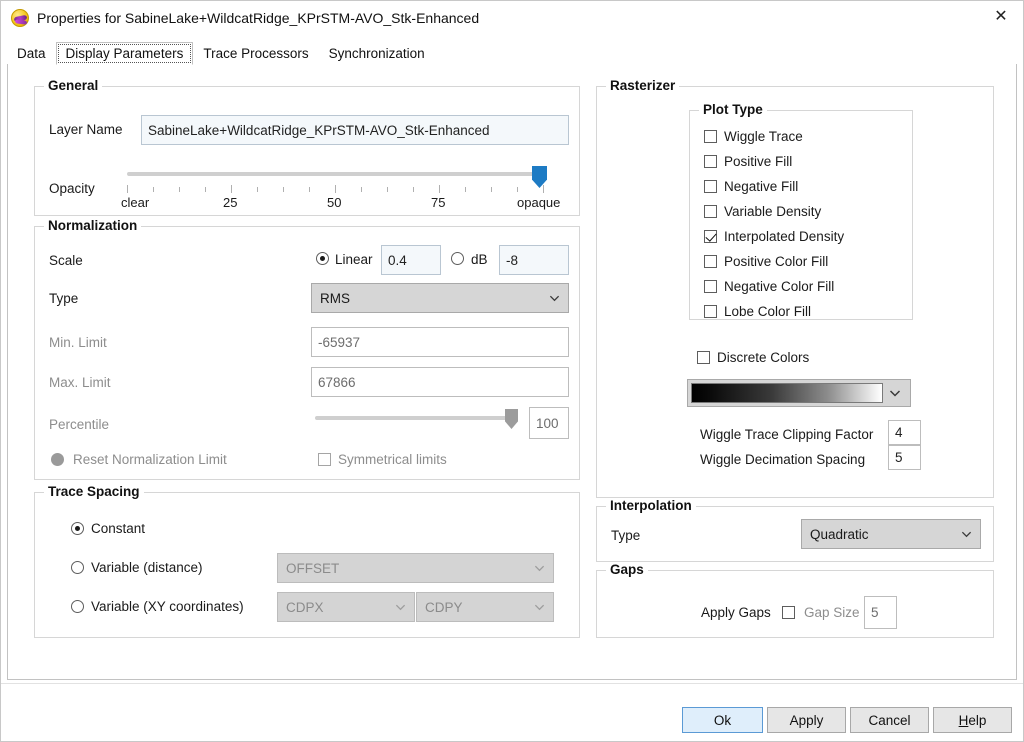 This screenshot has width=1024, height=742. Describe the element at coordinates (416, 418) in the screenshot. I see `percentile-slider-track` at that location.